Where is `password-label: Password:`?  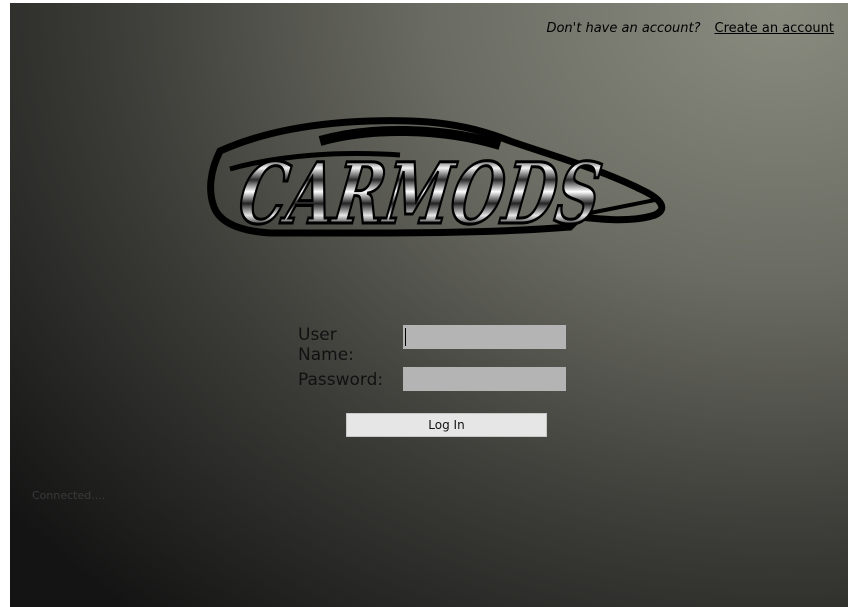
password-label: Password: is located at coordinates (341, 380).